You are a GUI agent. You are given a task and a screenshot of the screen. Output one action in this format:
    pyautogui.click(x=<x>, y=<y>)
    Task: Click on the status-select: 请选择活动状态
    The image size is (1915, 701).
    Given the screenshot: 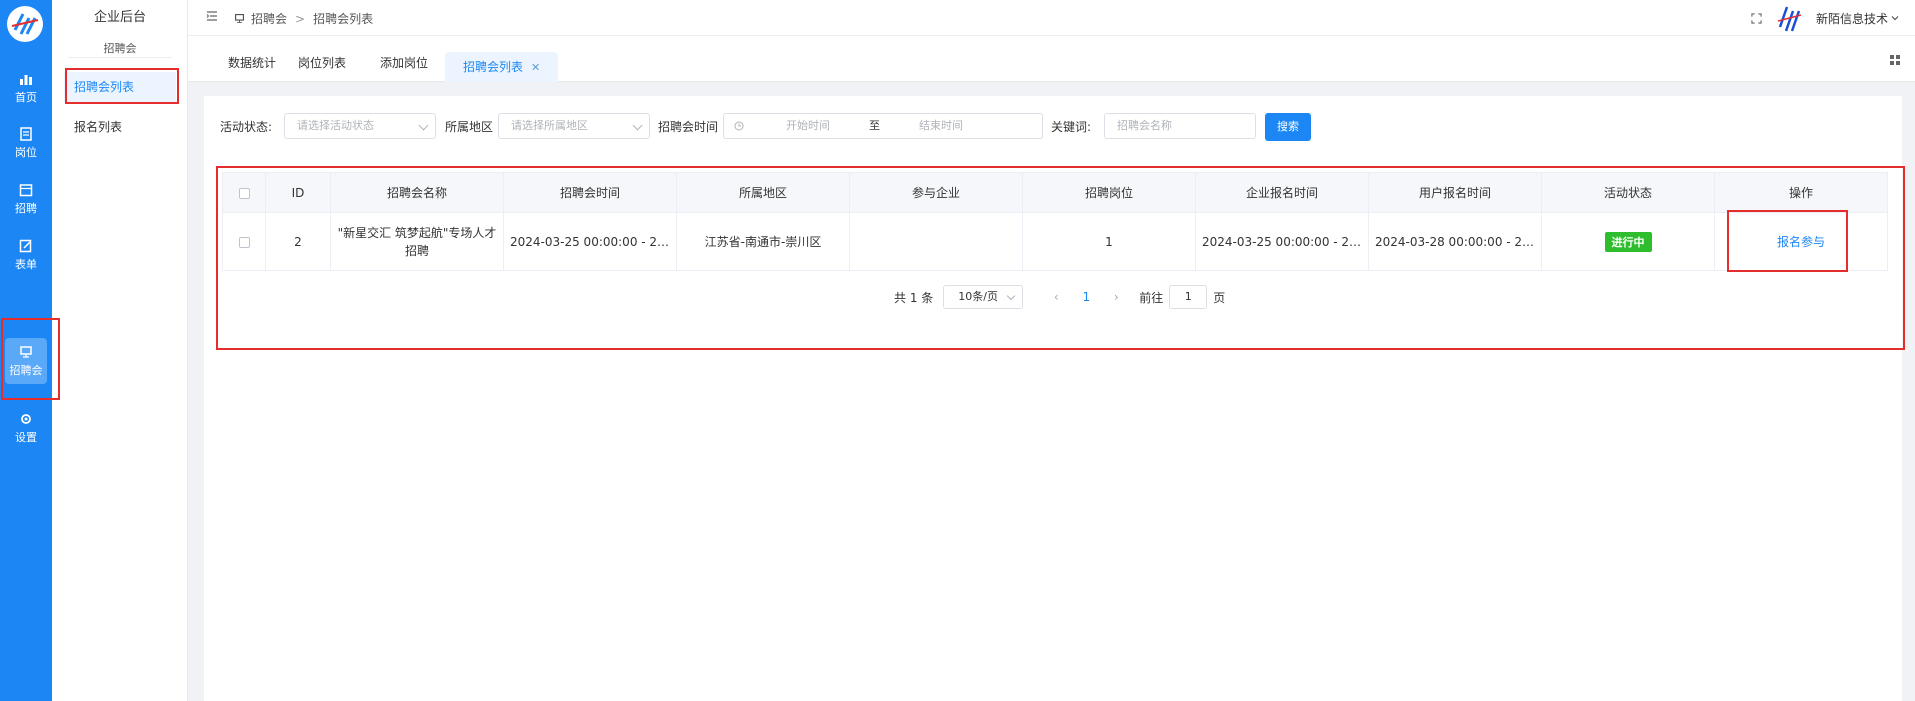 What is the action you would take?
    pyautogui.click(x=360, y=126)
    